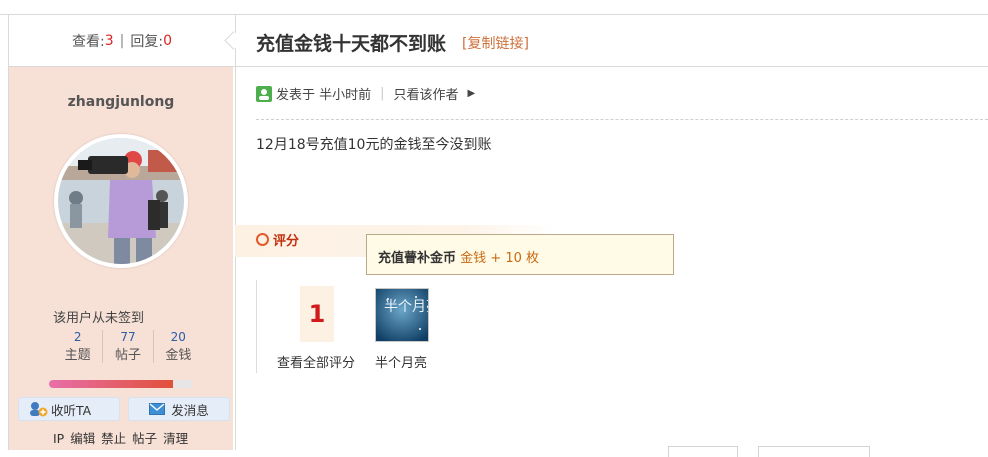 This screenshot has width=988, height=457. I want to click on stat-topics: 2 主题, so click(78, 346).